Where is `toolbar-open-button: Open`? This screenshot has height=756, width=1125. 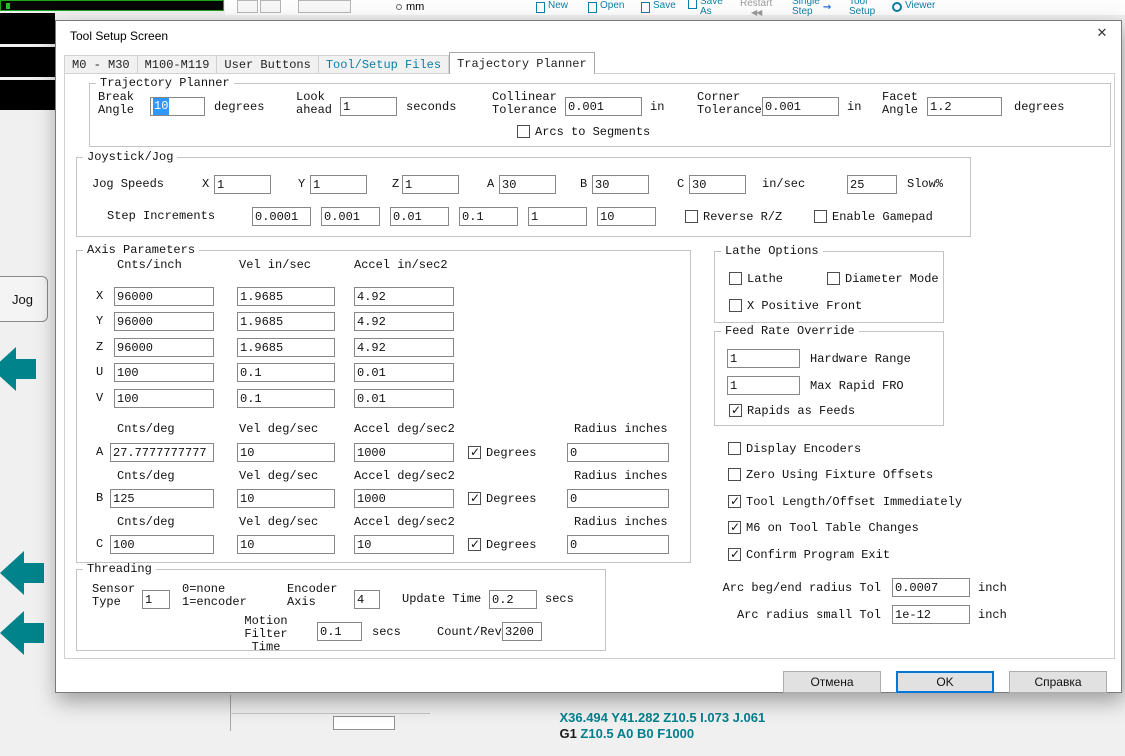
toolbar-open-button: Open is located at coordinates (606, 7).